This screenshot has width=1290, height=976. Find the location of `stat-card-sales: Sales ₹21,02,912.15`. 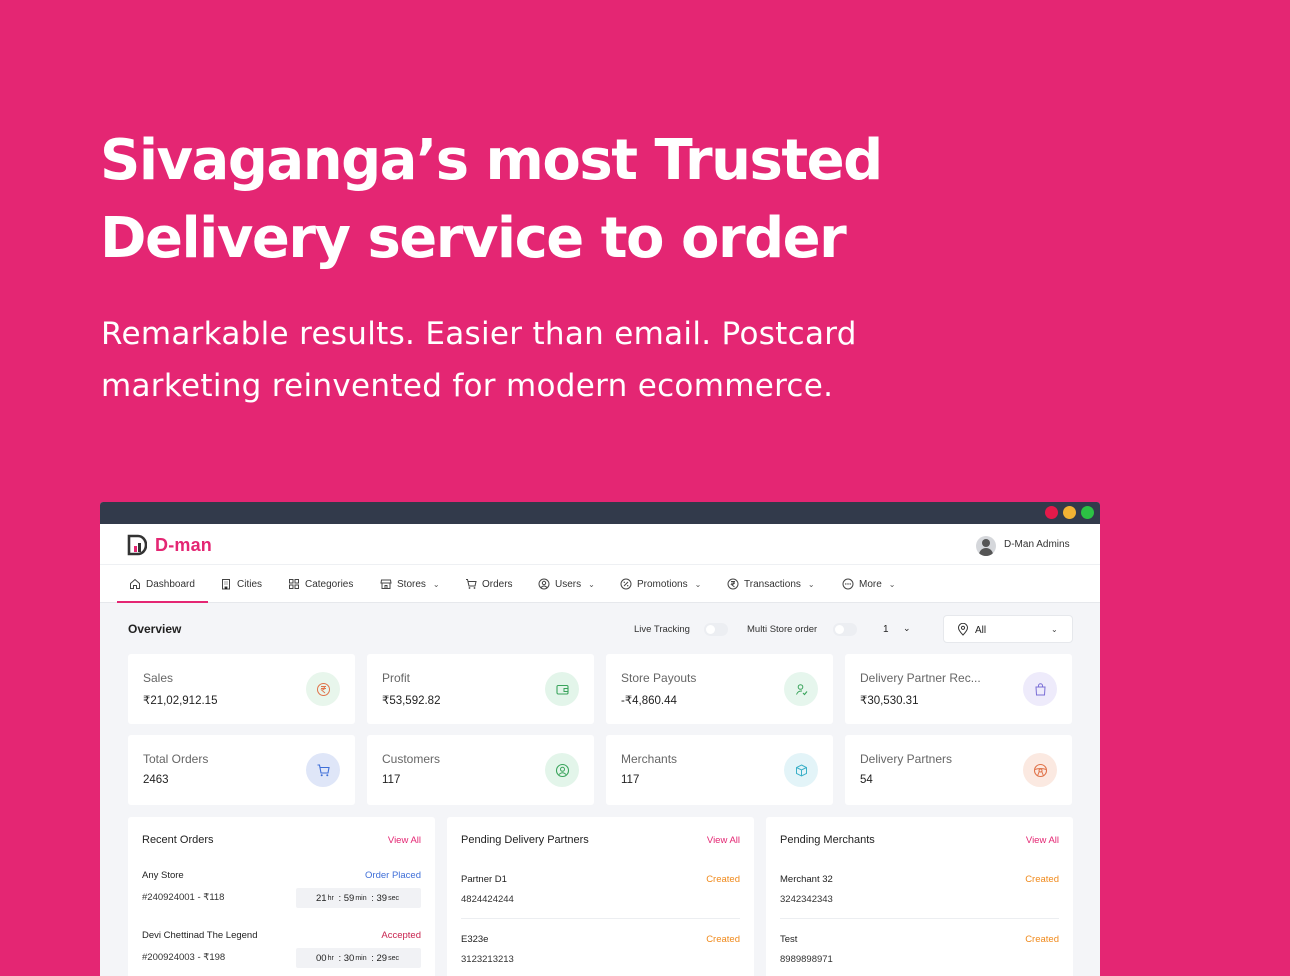

stat-card-sales: Sales ₹21,02,912.15 is located at coordinates (241, 689).